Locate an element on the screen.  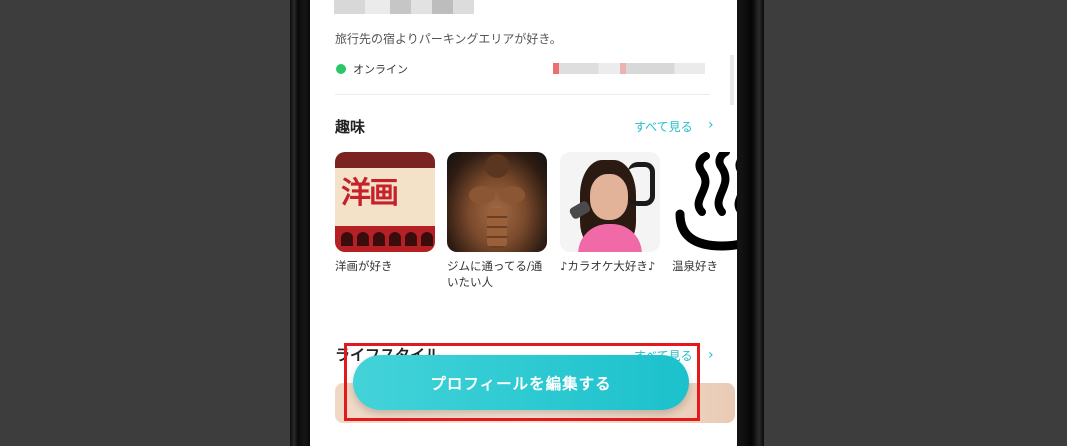
hobby-card-movie: 洋画 洋画が好き is located at coordinates (385, 213).